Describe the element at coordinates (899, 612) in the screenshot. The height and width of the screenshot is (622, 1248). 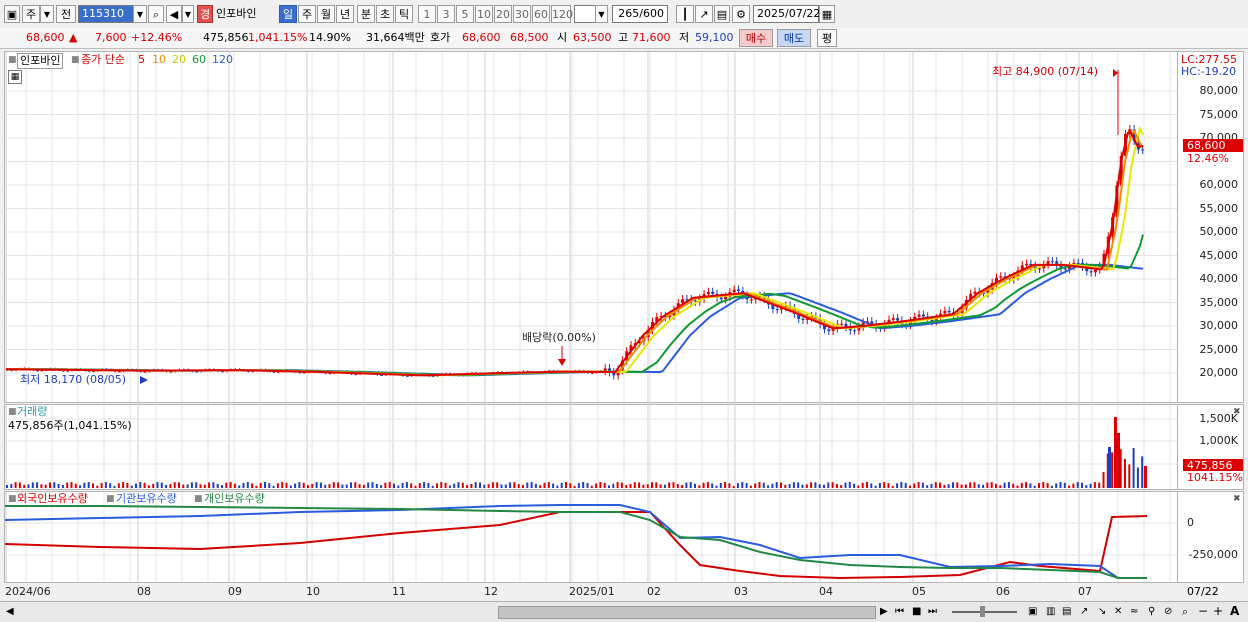
I see `rewind-icon: ⏮` at that location.